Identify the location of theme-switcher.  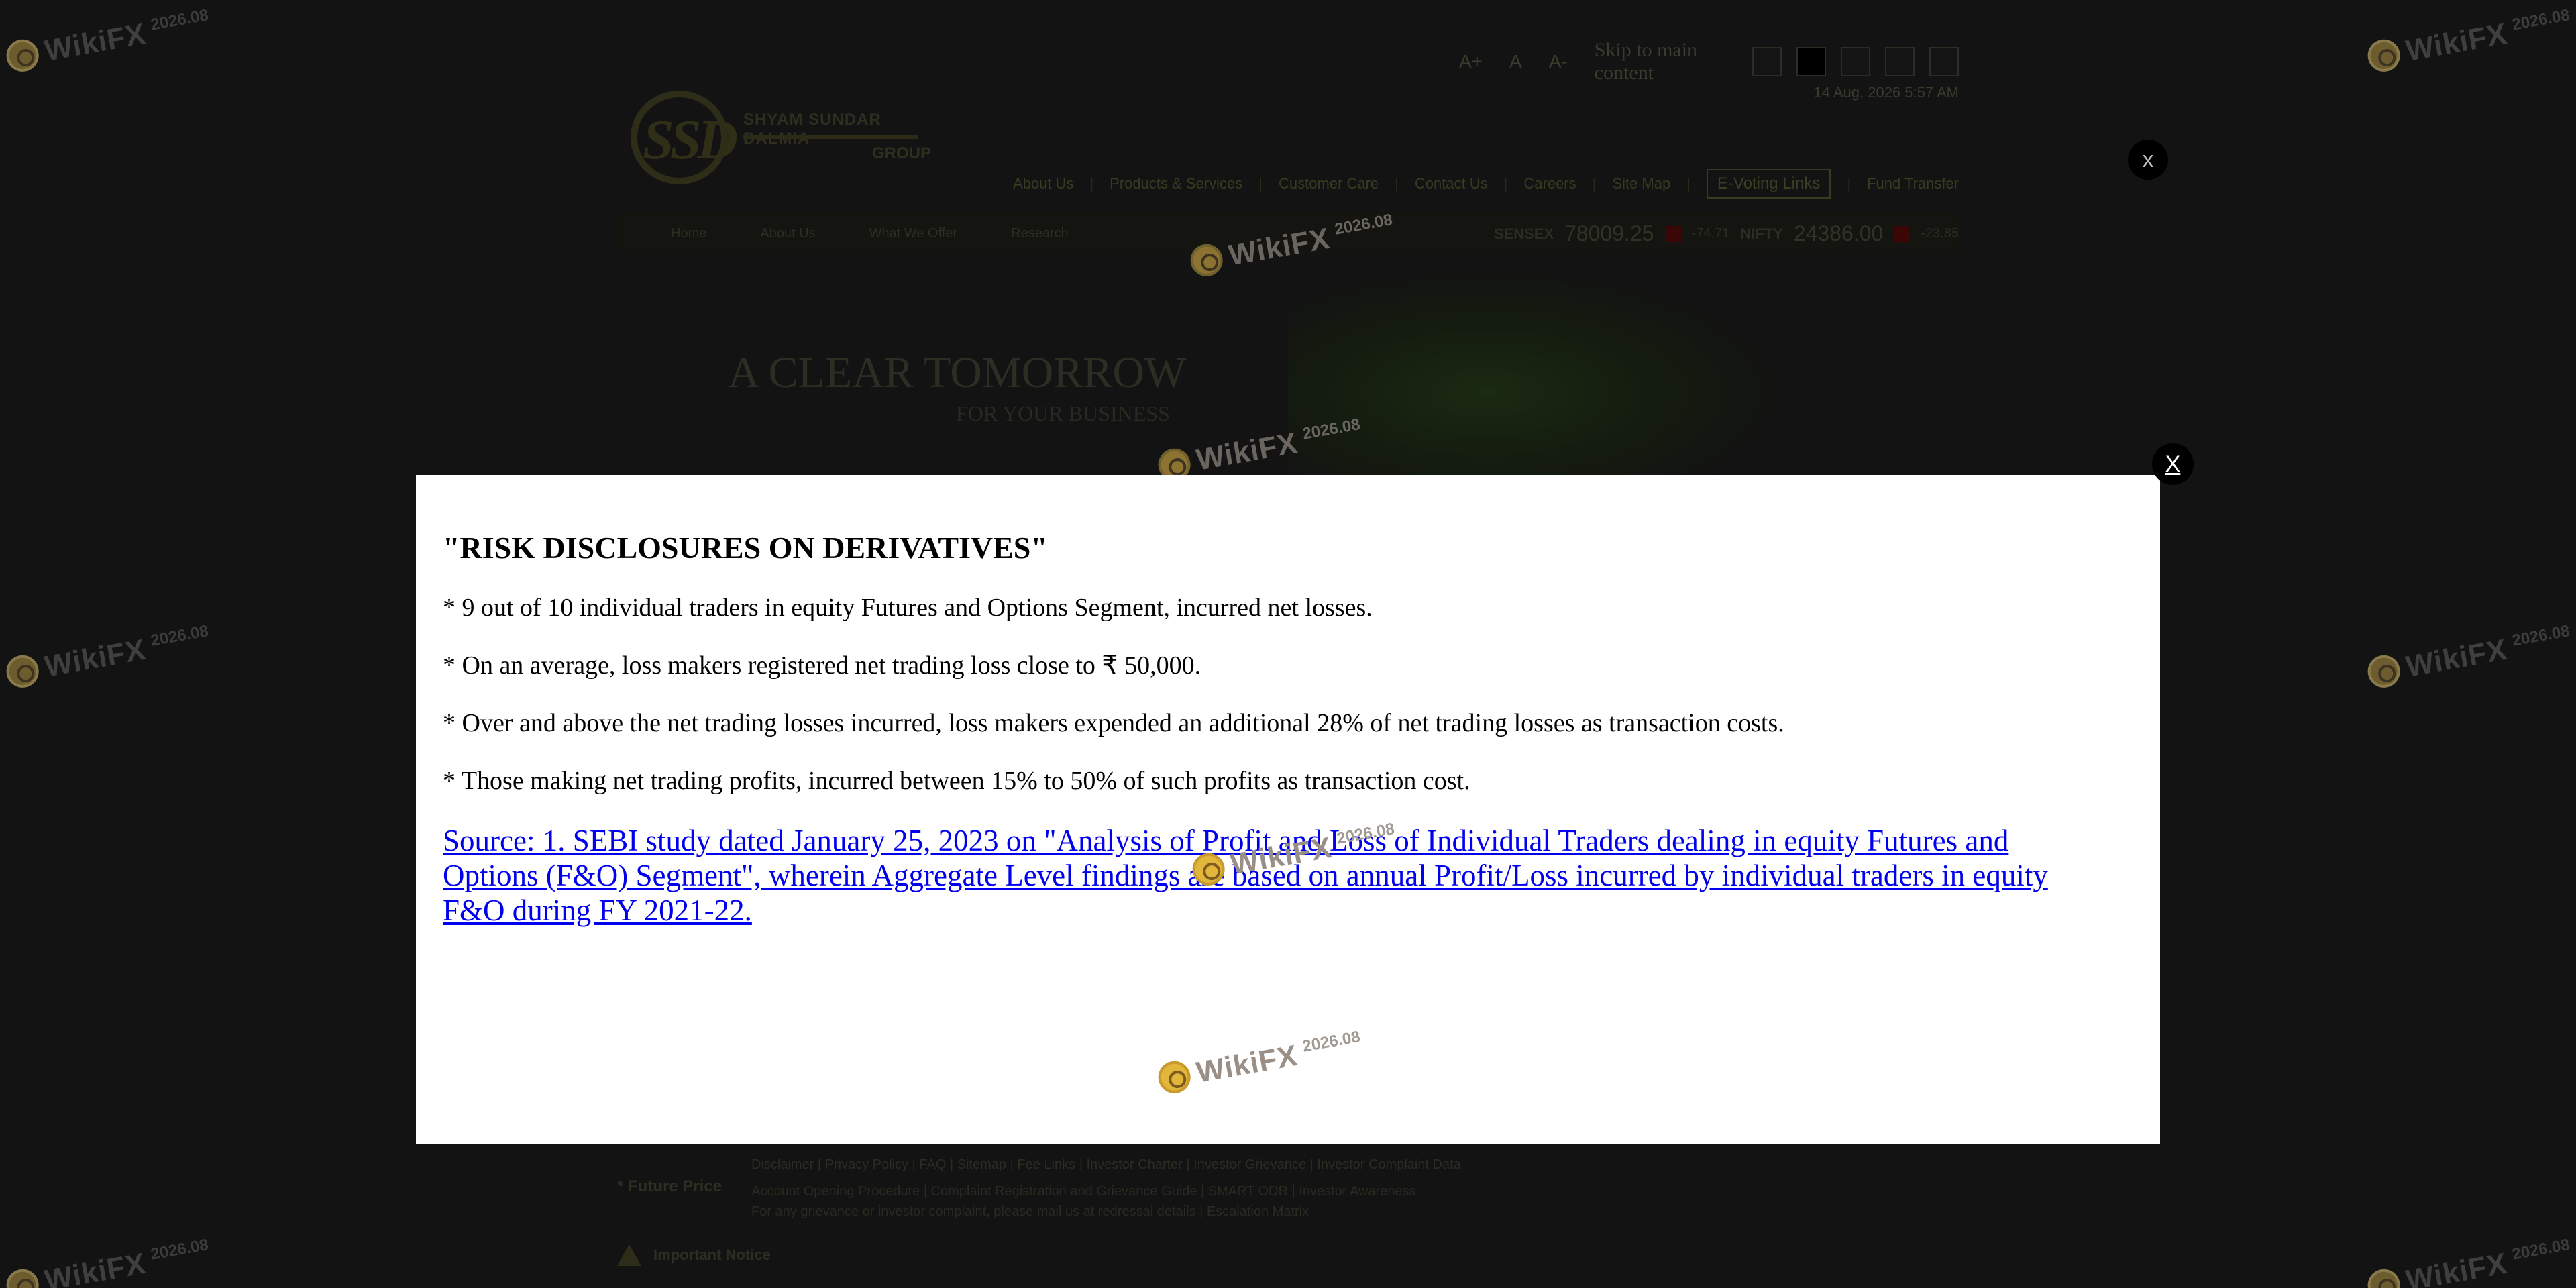
(1855, 61).